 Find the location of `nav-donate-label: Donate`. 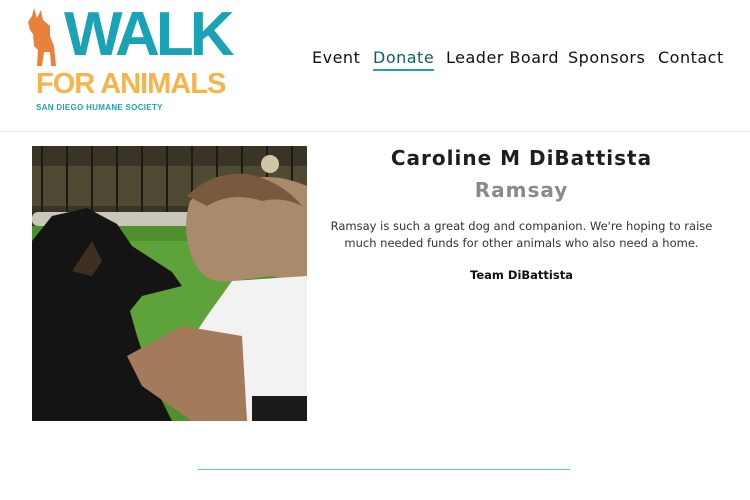

nav-donate-label: Donate is located at coordinates (404, 57).